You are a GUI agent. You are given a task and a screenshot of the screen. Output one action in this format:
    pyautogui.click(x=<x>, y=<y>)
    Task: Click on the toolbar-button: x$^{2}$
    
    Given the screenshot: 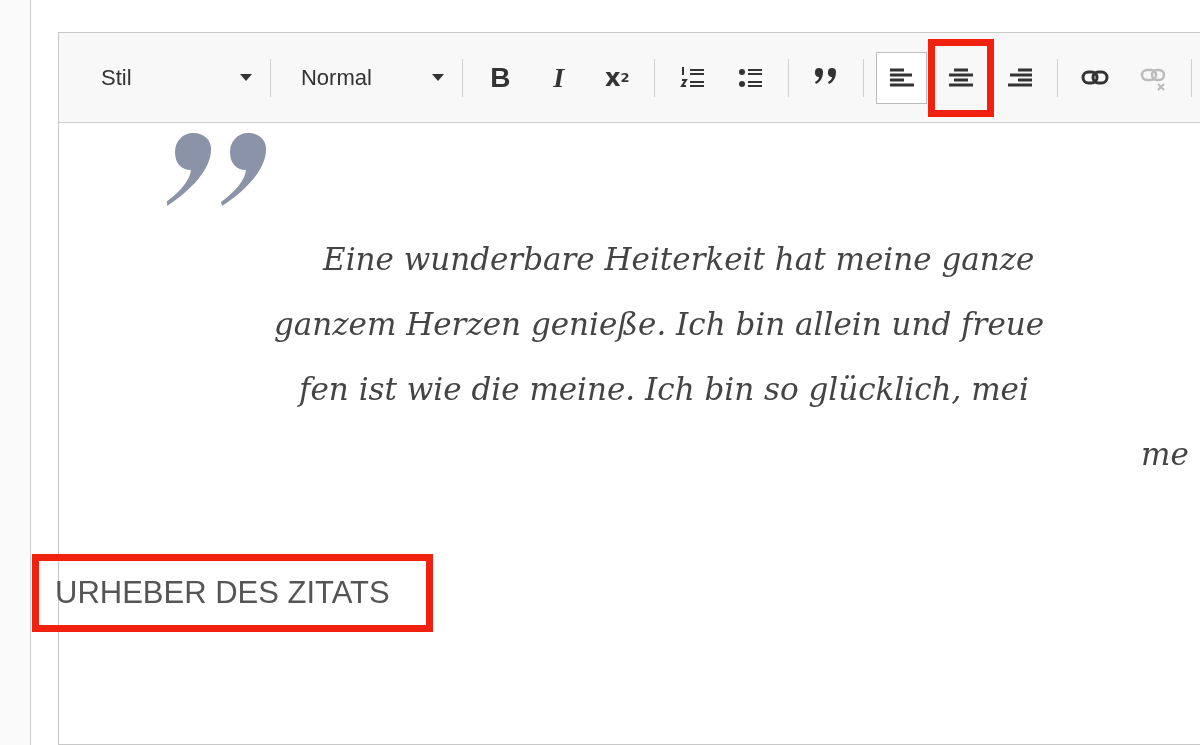 What is the action you would take?
    pyautogui.click(x=617, y=77)
    